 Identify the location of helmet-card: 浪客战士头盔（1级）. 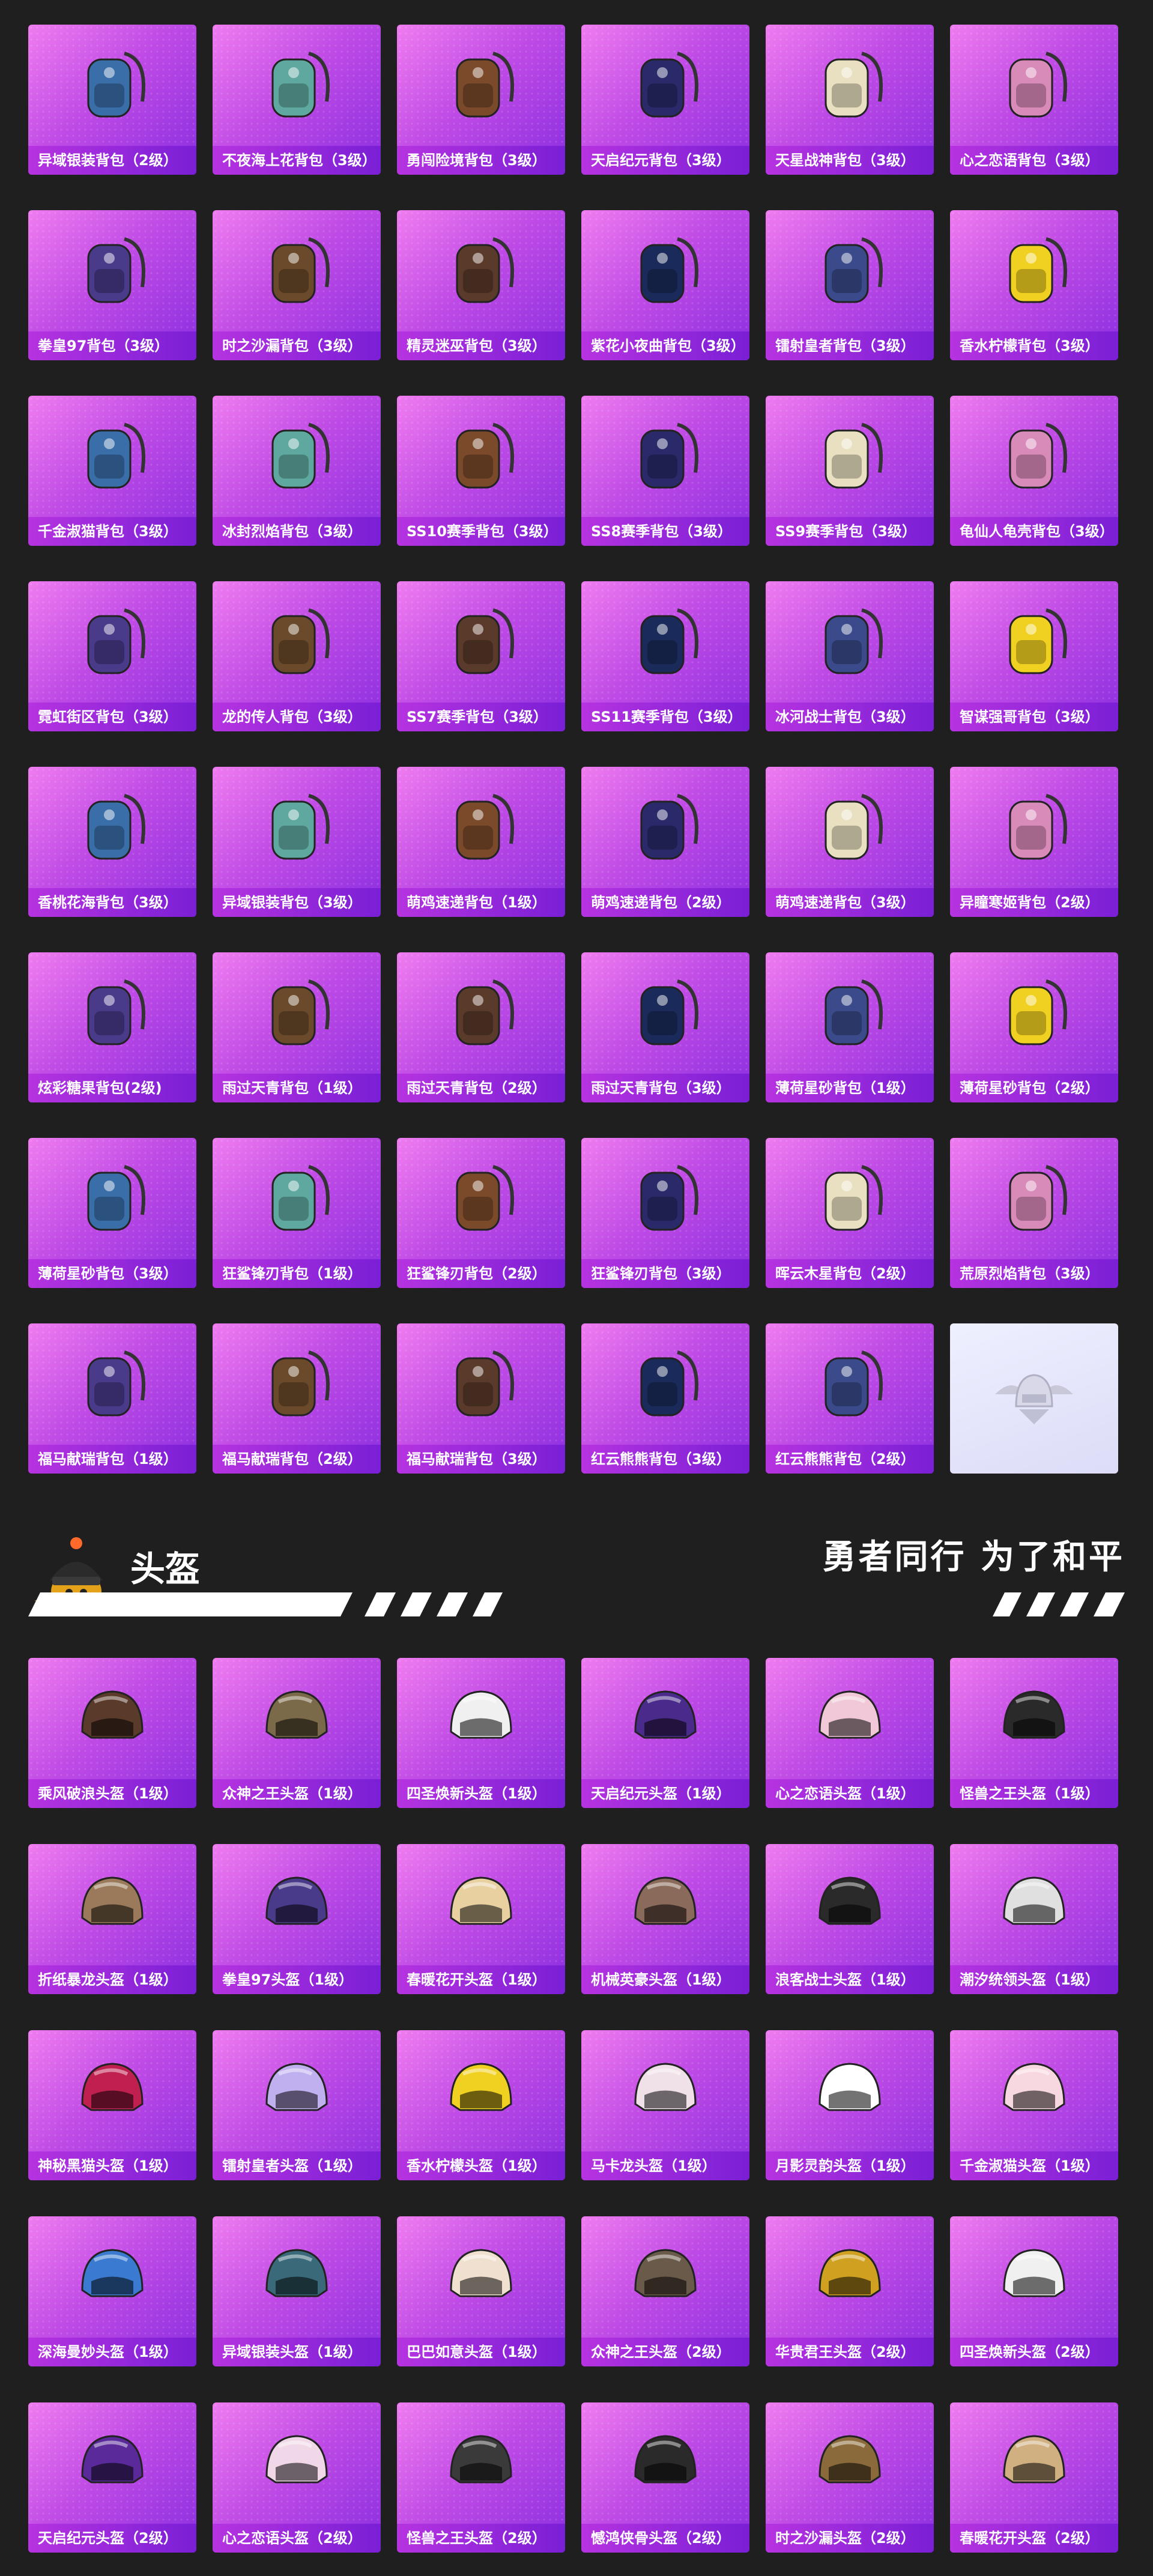
(850, 1919).